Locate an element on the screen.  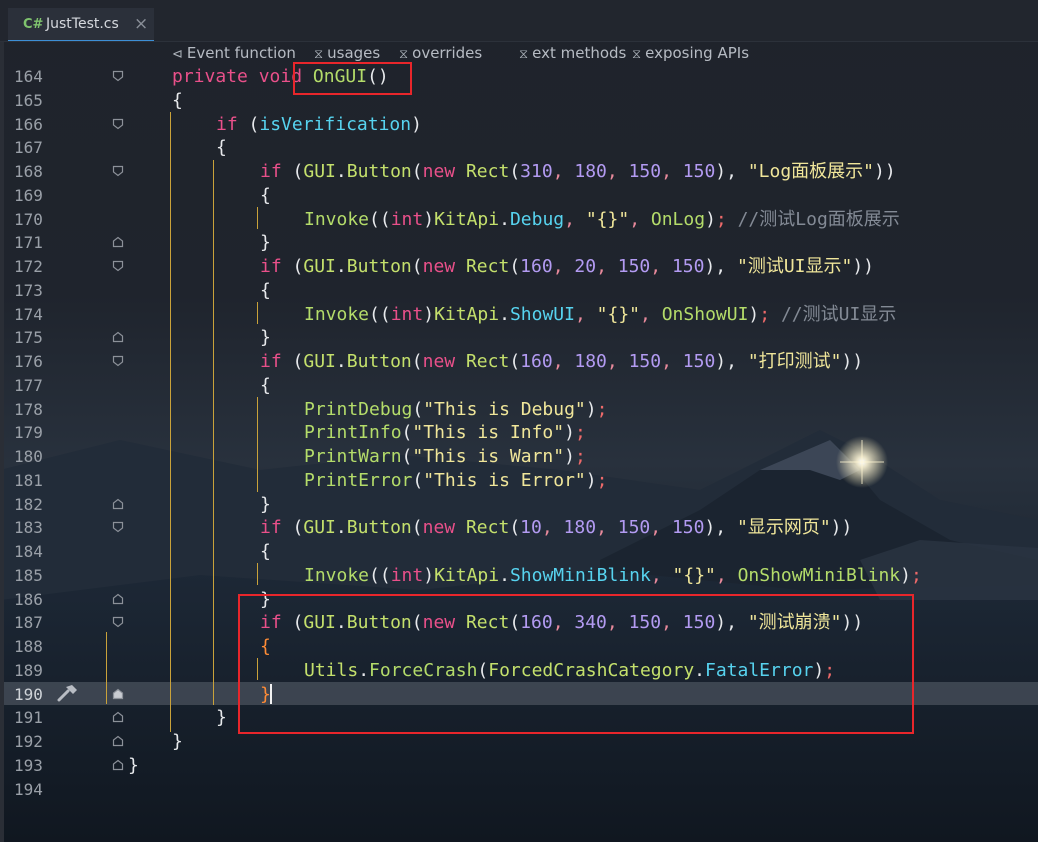
tab-justtest-cs: C# JustTest.cs × is located at coordinates (81, 25).